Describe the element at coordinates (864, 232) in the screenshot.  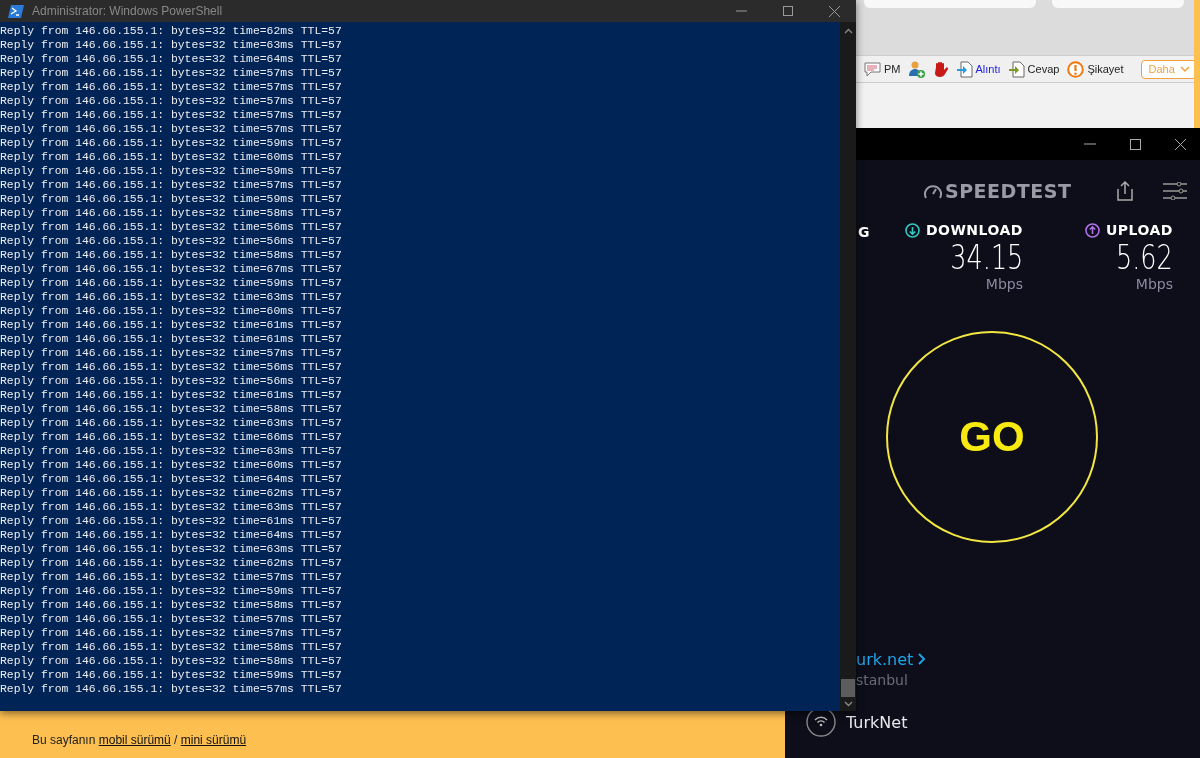
I see `ping-label: G` at that location.